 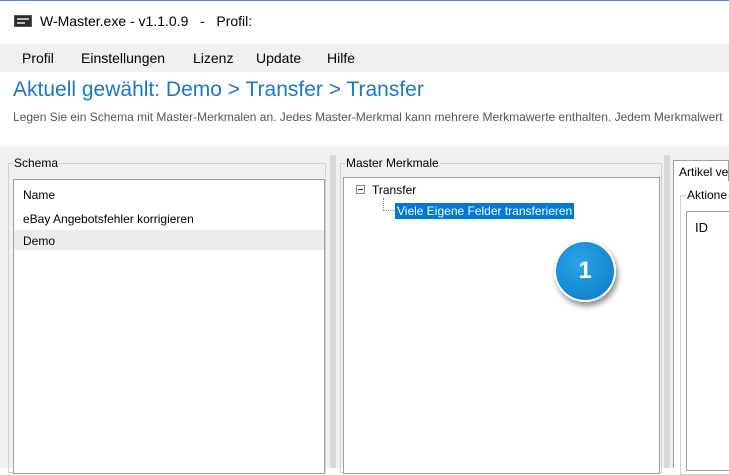 I want to click on schema-row-demo-label: Demo, so click(x=39, y=241).